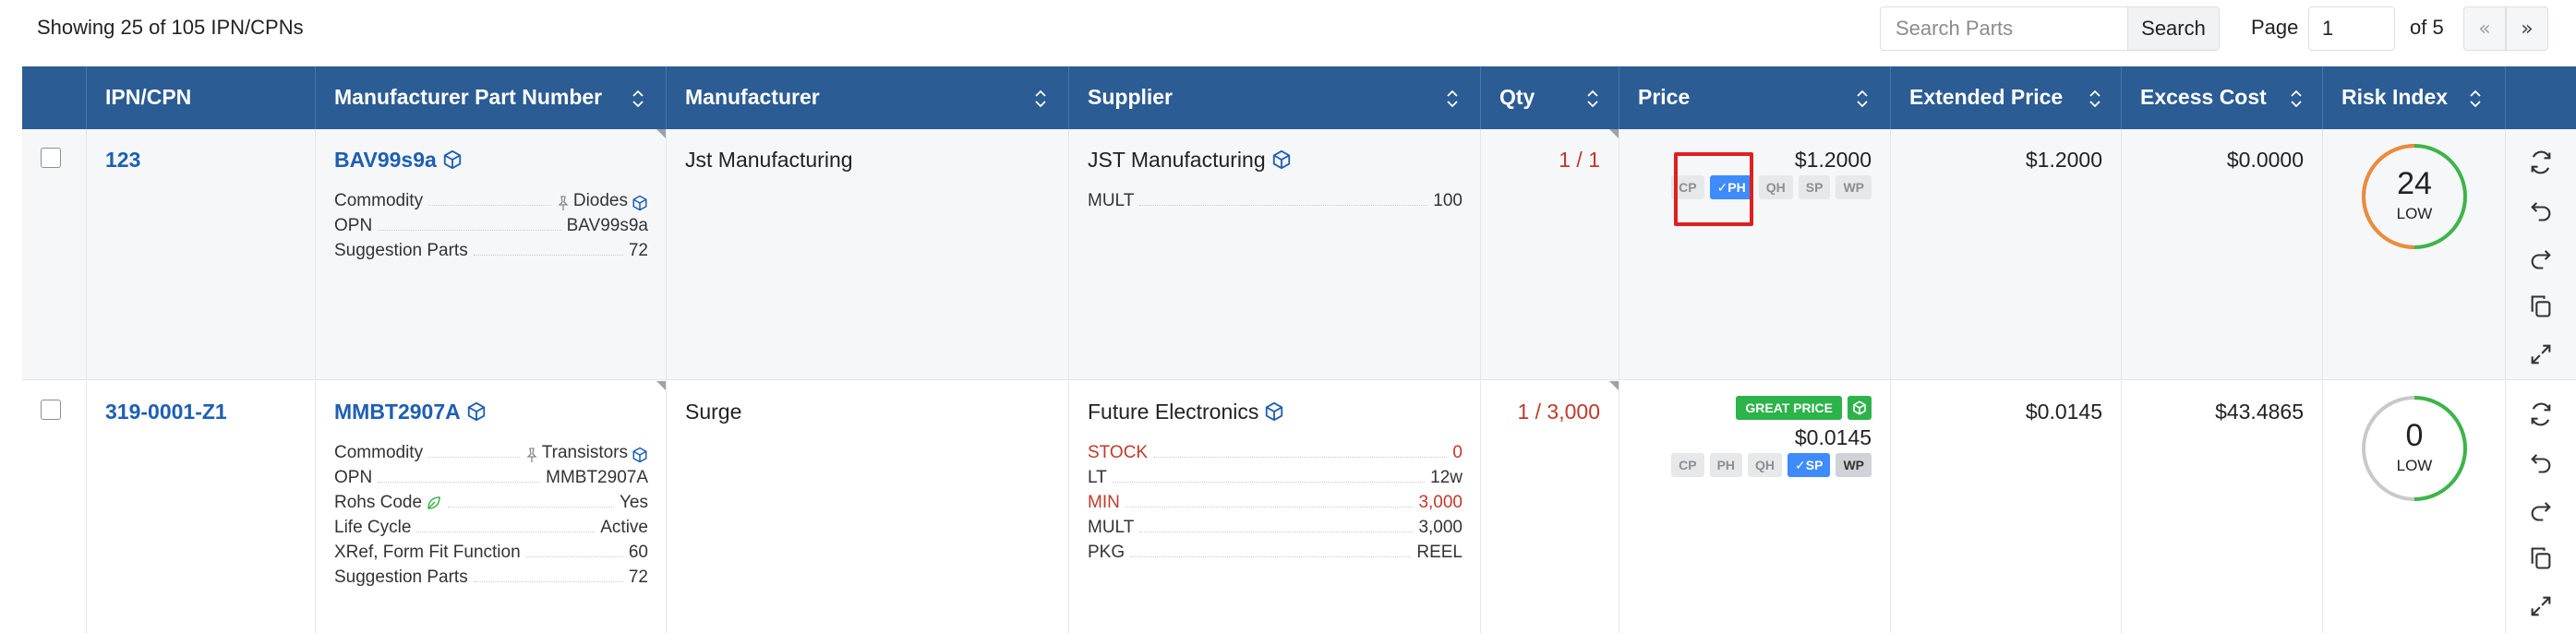 The width and height of the screenshot is (2576, 633). What do you see at coordinates (1517, 97) in the screenshot?
I see `header-label: Qty` at bounding box center [1517, 97].